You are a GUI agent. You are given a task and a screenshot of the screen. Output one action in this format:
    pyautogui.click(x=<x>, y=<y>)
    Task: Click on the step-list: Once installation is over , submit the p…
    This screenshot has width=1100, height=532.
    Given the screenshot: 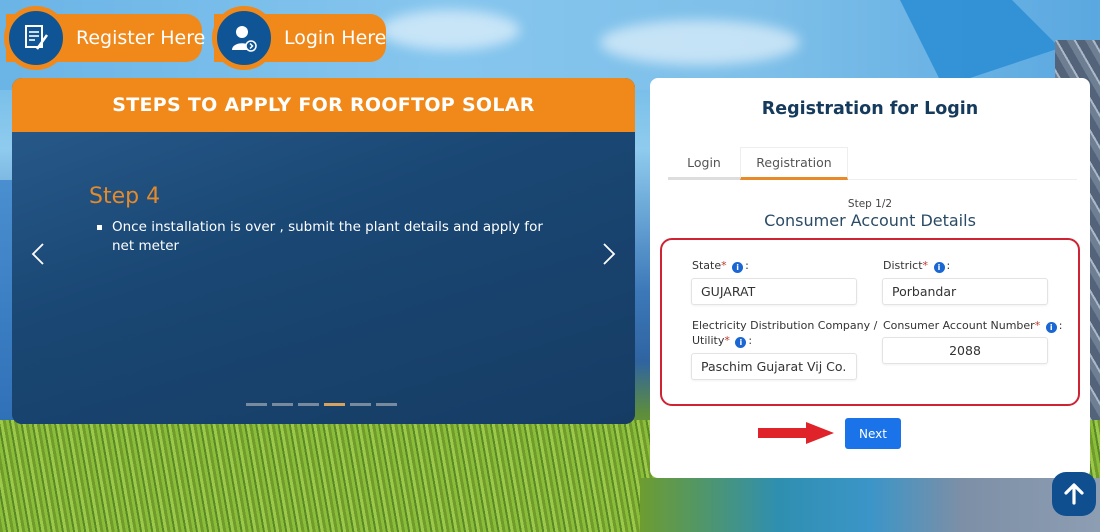 What is the action you would take?
    pyautogui.click(x=327, y=237)
    